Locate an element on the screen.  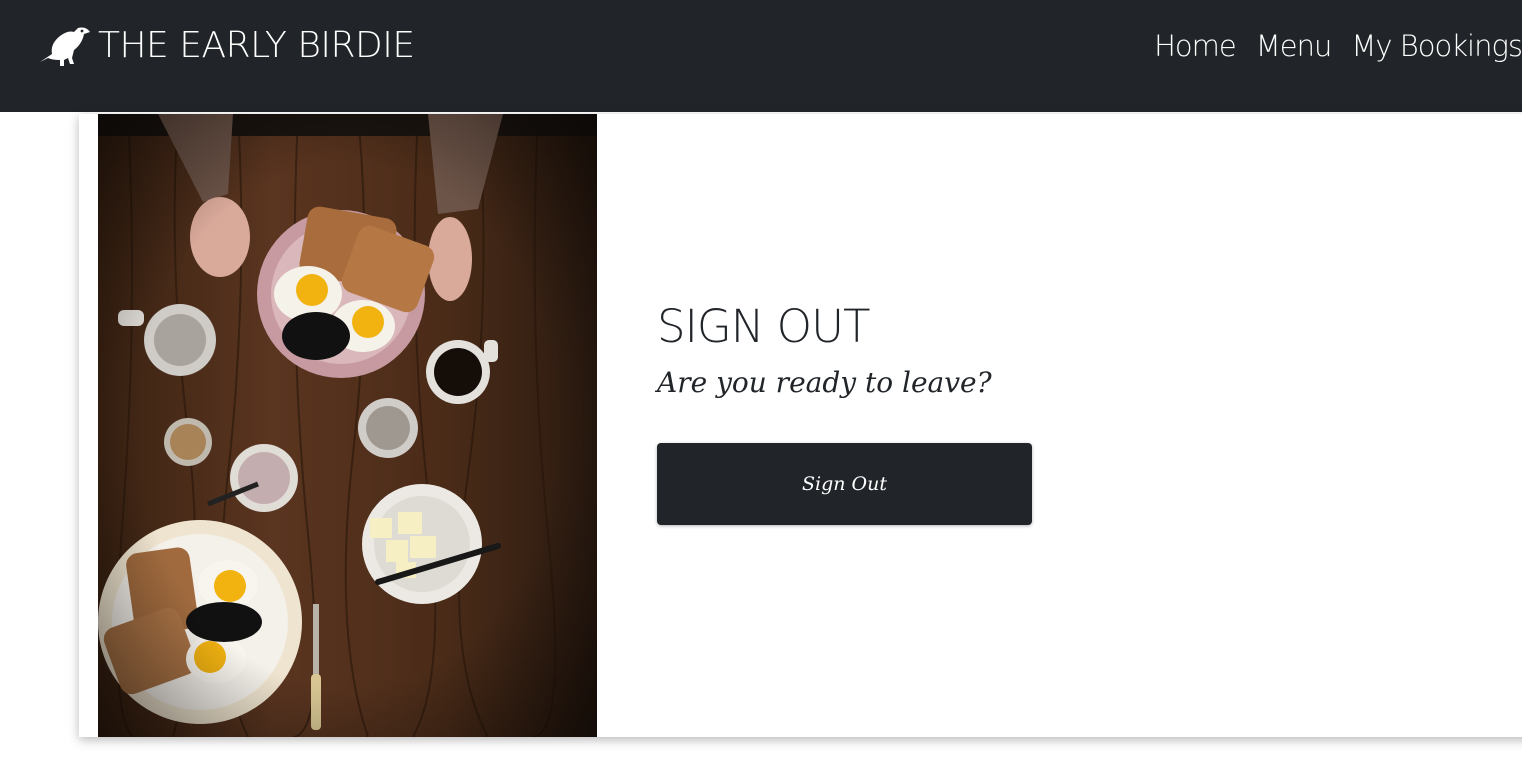
main-nav: Home Menu My Bookings is located at coordinates (1328, 46).